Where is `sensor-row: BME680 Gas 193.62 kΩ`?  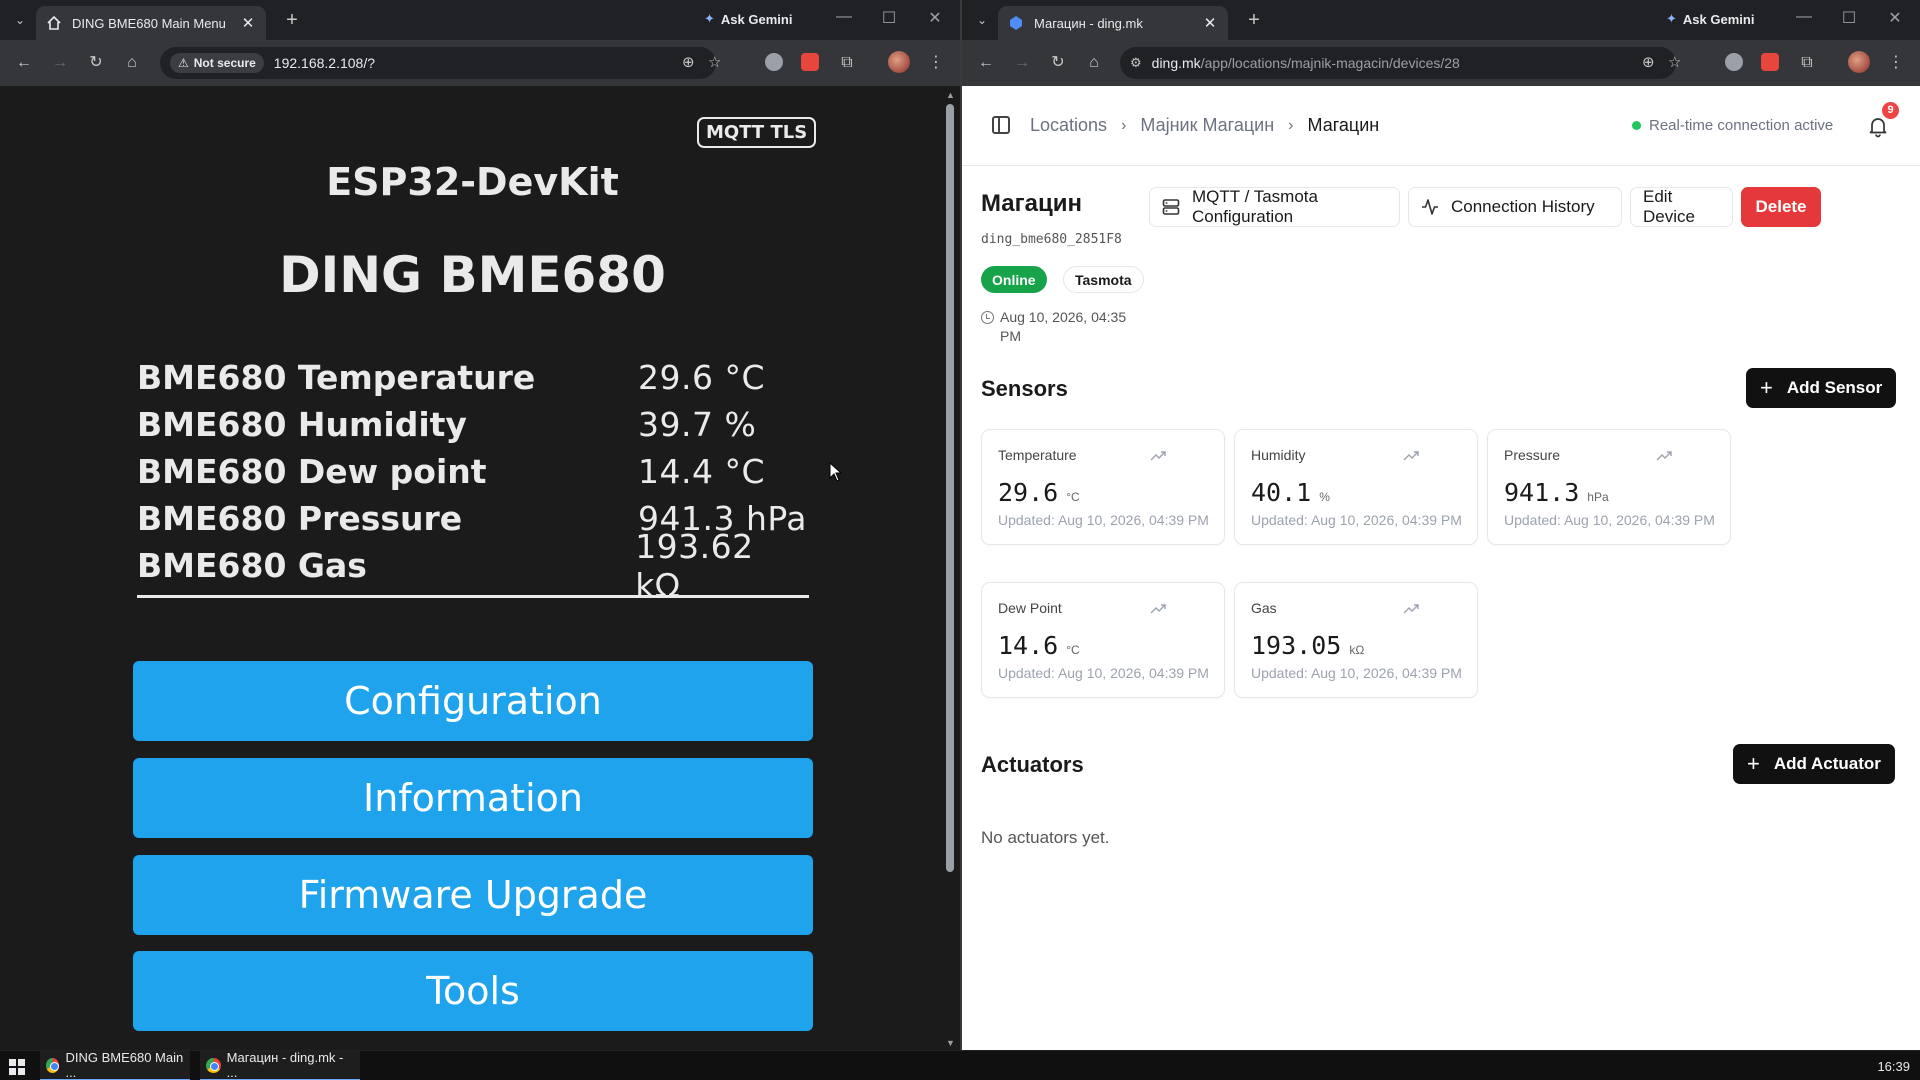 sensor-row: BME680 Gas 193.62 kΩ is located at coordinates (473, 566).